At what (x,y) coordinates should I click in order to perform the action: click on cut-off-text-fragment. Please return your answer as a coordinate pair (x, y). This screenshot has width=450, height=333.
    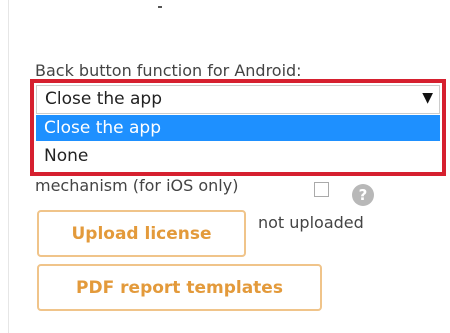
    Looking at the image, I should click on (160, 7).